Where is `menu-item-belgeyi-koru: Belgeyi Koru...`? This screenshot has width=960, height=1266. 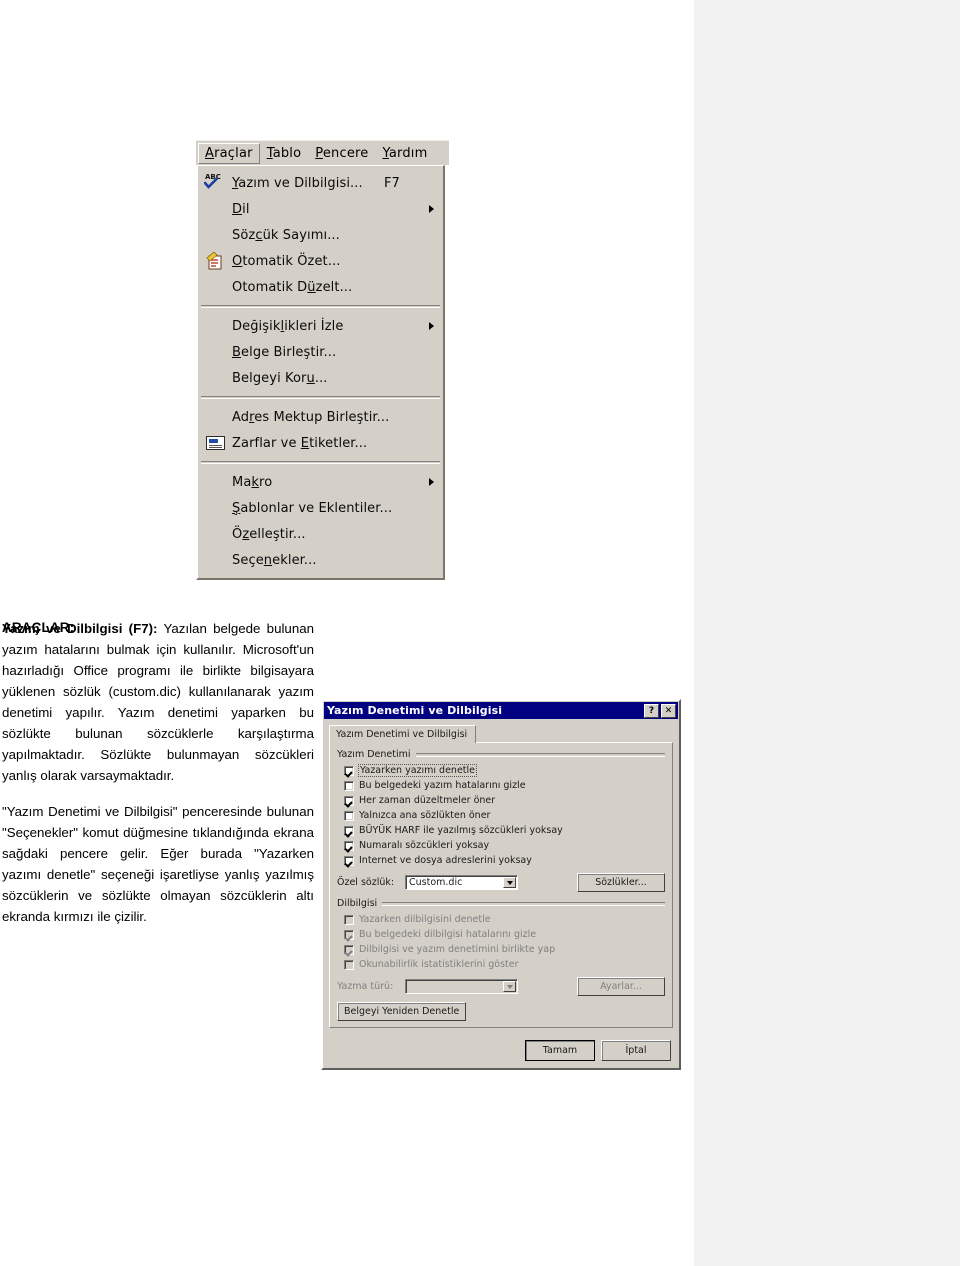
menu-item-belgeyi-koru: Belgeyi Koru... is located at coordinates (320, 378).